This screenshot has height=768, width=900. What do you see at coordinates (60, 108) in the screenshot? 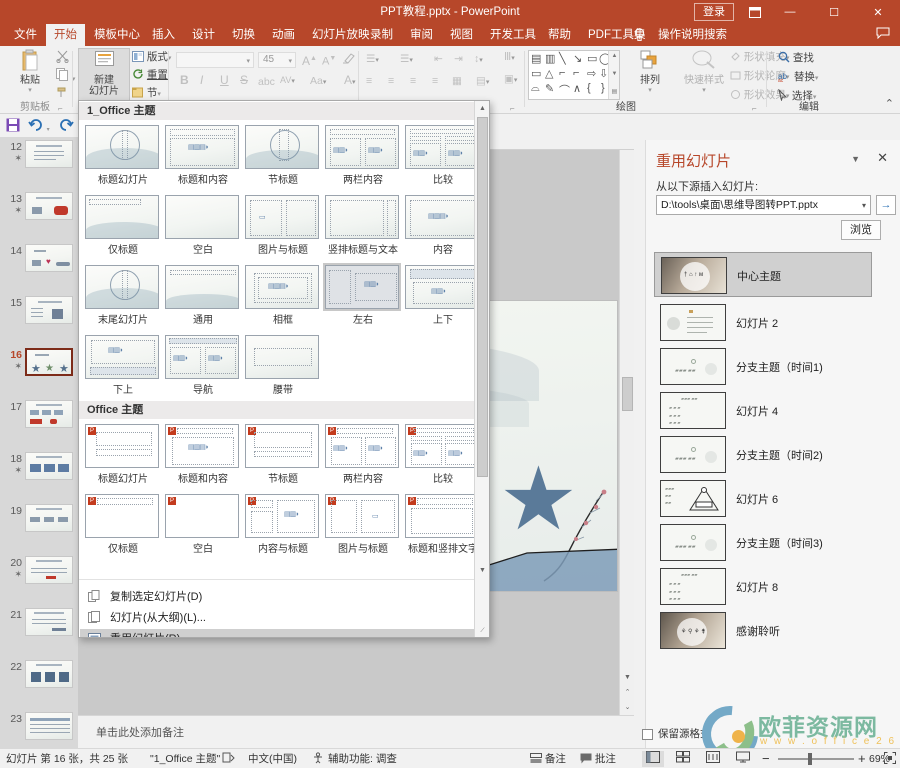
I see `clipboard-dialog-launcher: ⌐` at bounding box center [60, 108].